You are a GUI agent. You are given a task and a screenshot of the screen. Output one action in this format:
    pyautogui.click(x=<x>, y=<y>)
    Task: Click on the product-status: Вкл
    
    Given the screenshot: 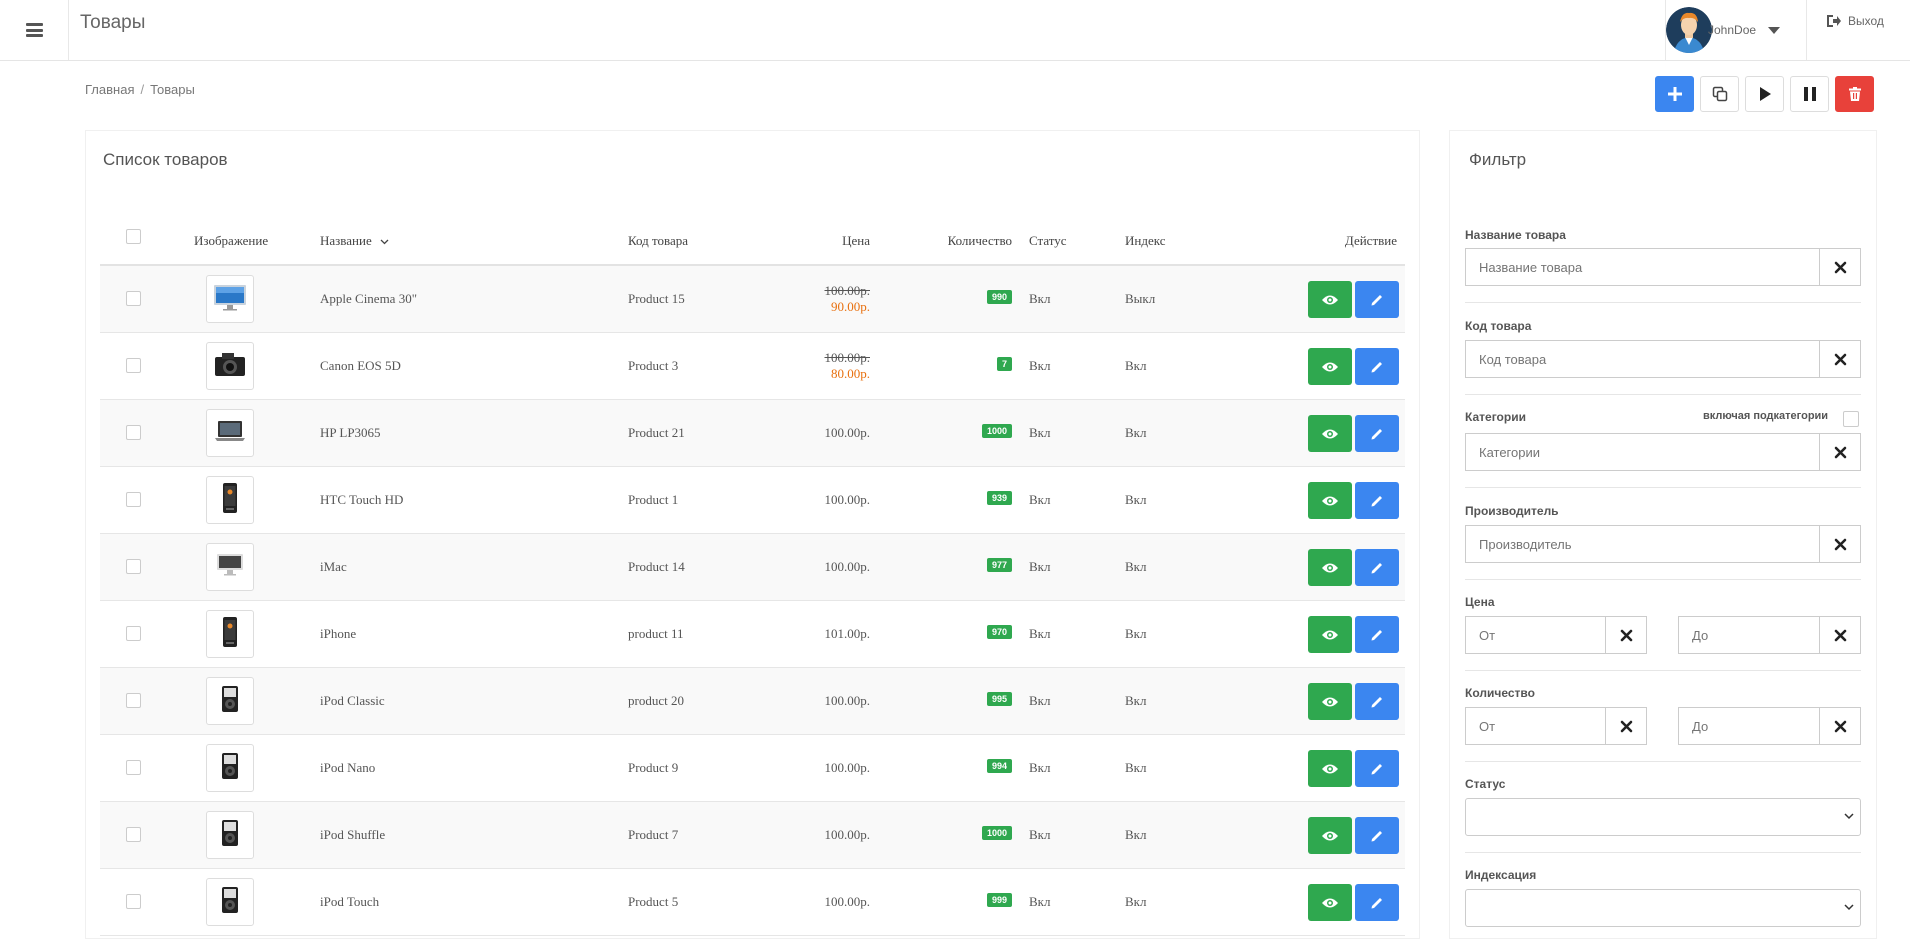 What is the action you would take?
    pyautogui.click(x=1040, y=834)
    